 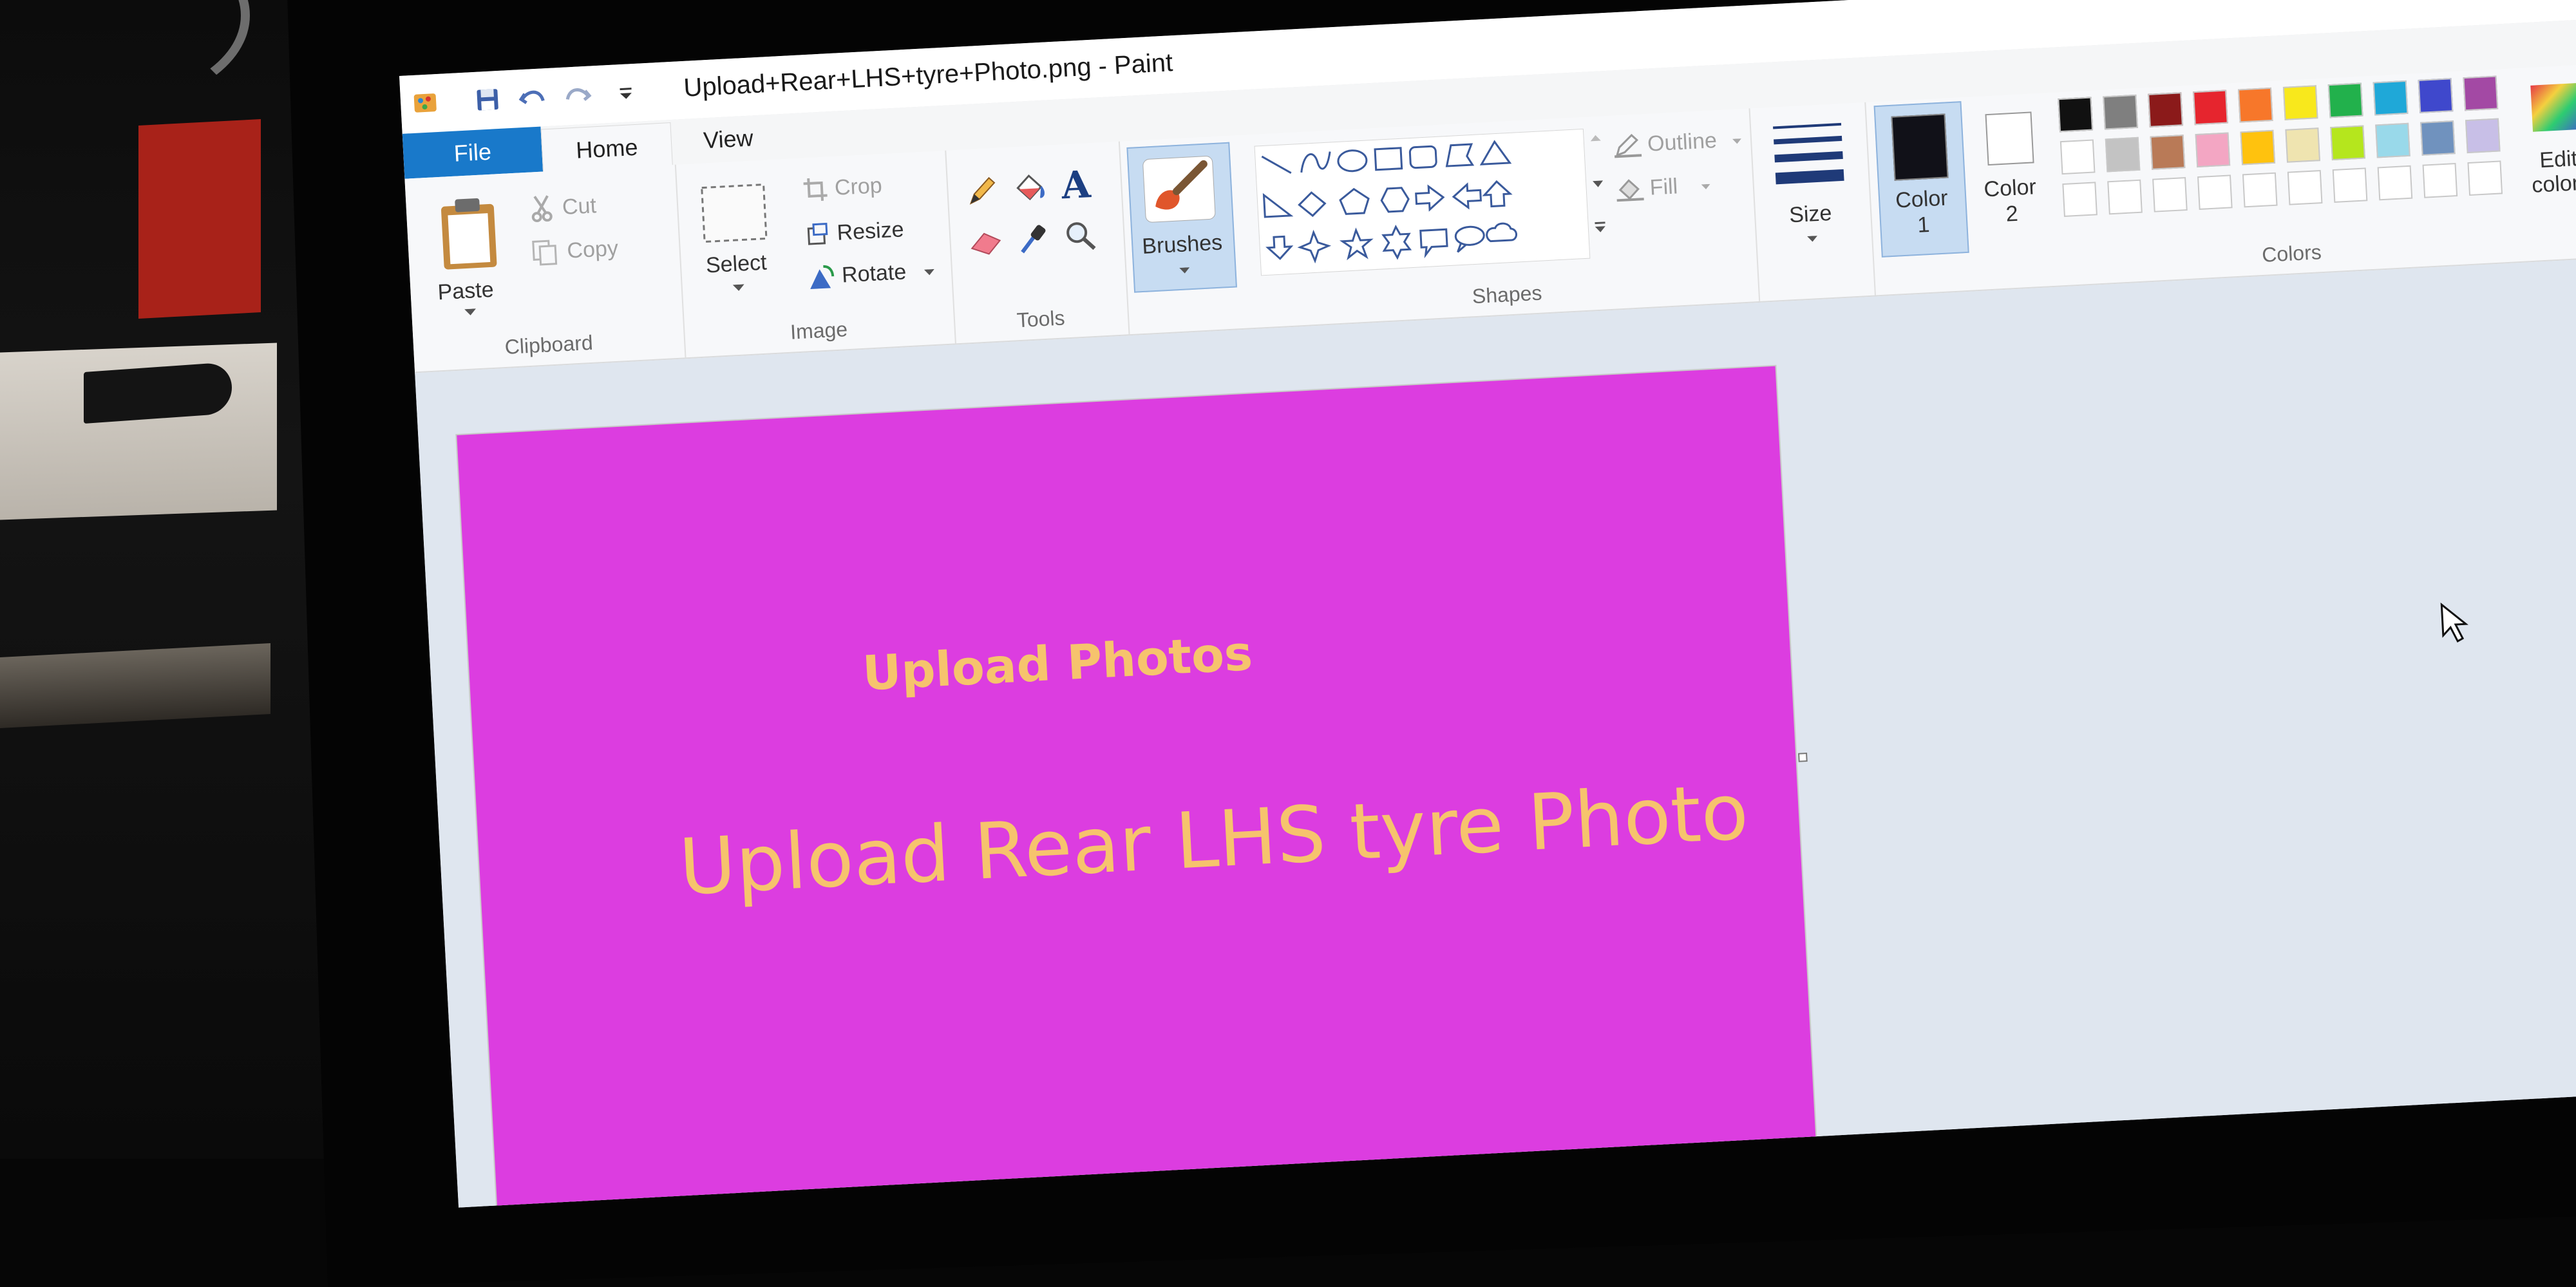 What do you see at coordinates (1628, 147) in the screenshot?
I see `outline-icon` at bounding box center [1628, 147].